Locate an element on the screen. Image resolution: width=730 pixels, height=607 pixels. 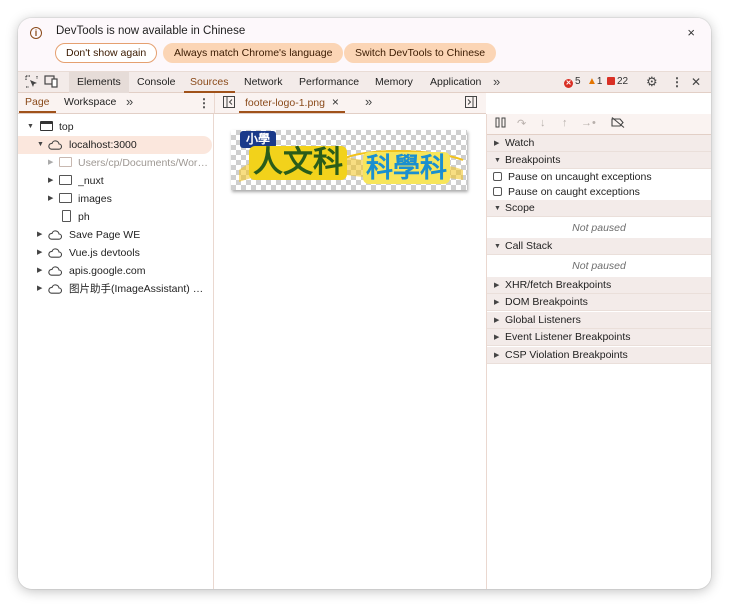
pause-uncaught-checkbox: Pause on uncaught exceptions is located at coordinates (572, 177).